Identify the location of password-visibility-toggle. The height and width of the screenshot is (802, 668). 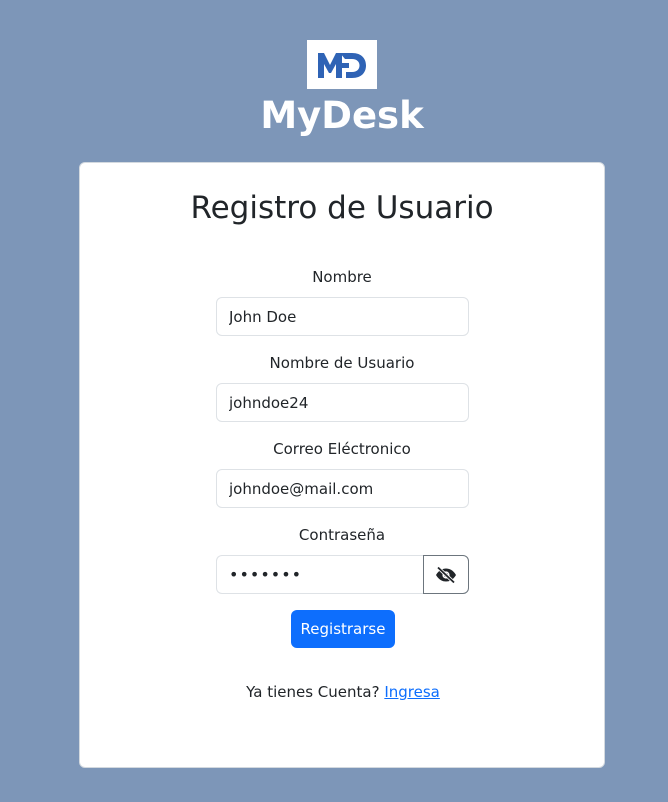
(446, 574).